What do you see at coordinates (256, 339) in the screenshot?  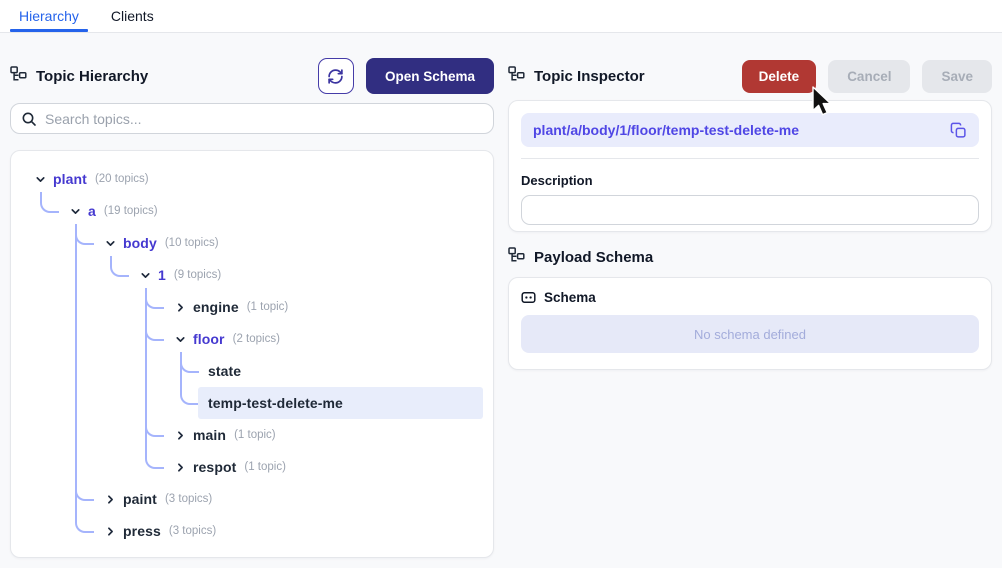 I see `topic-count: (2 topics)` at bounding box center [256, 339].